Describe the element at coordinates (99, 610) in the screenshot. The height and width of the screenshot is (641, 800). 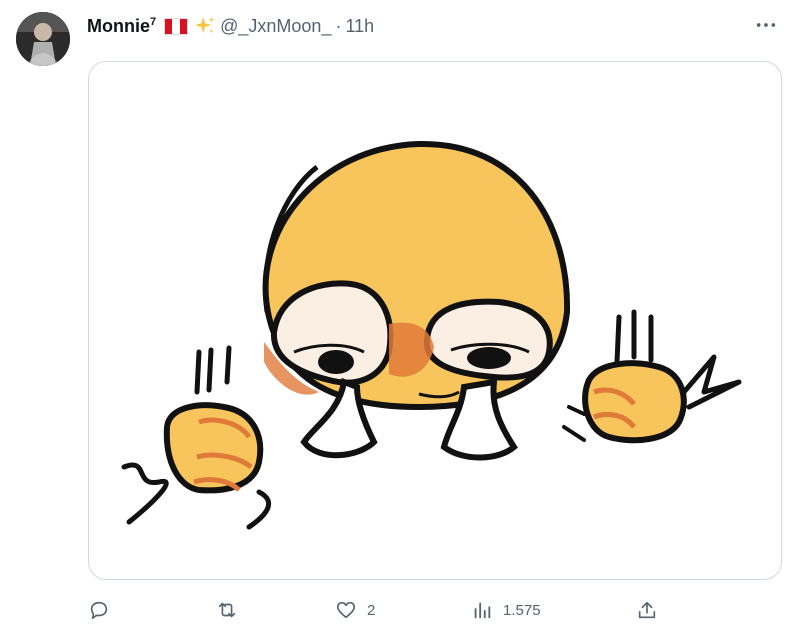
I see `reply-icon` at that location.